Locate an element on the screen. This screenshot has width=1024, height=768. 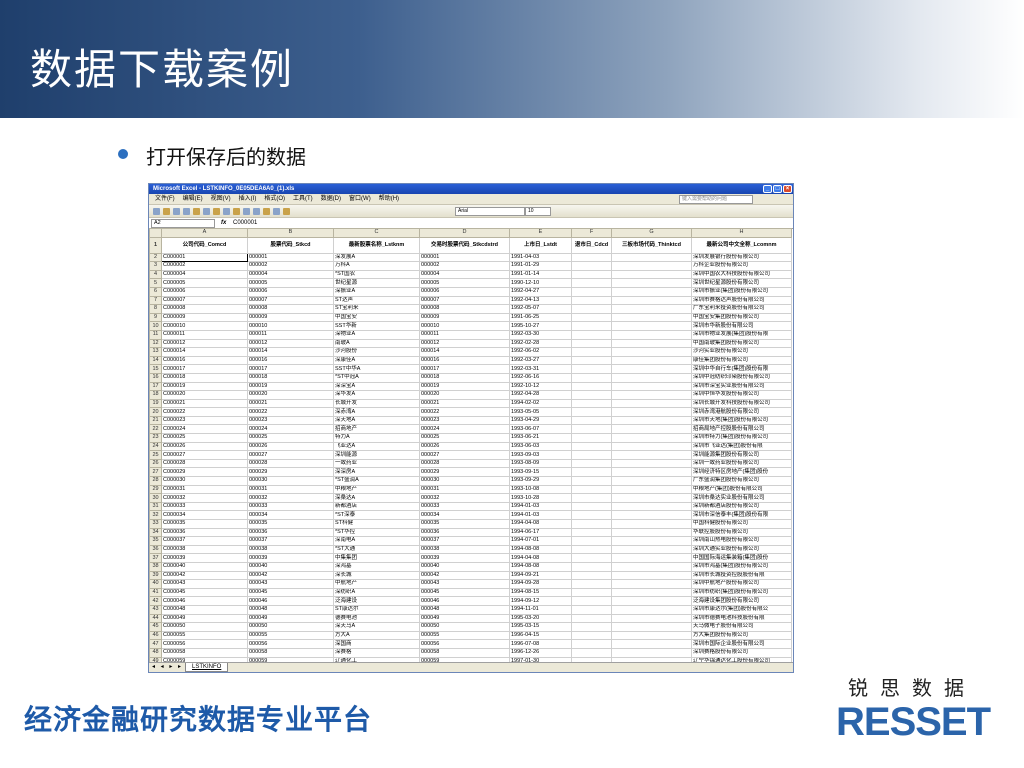
row-number: 18 is located at coordinates (155, 395).